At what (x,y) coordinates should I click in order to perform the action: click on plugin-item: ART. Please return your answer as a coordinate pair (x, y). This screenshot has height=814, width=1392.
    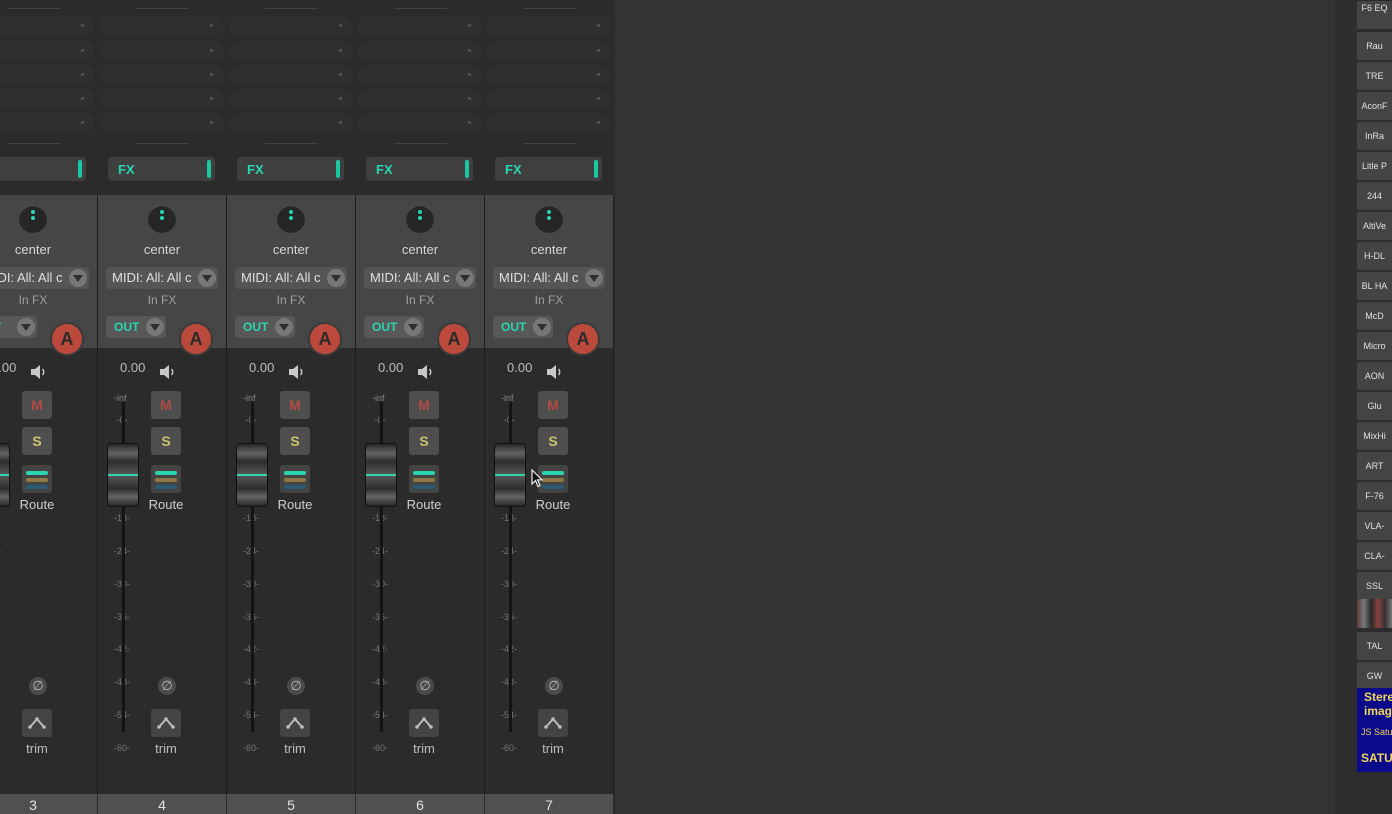
    Looking at the image, I should click on (1374, 465).